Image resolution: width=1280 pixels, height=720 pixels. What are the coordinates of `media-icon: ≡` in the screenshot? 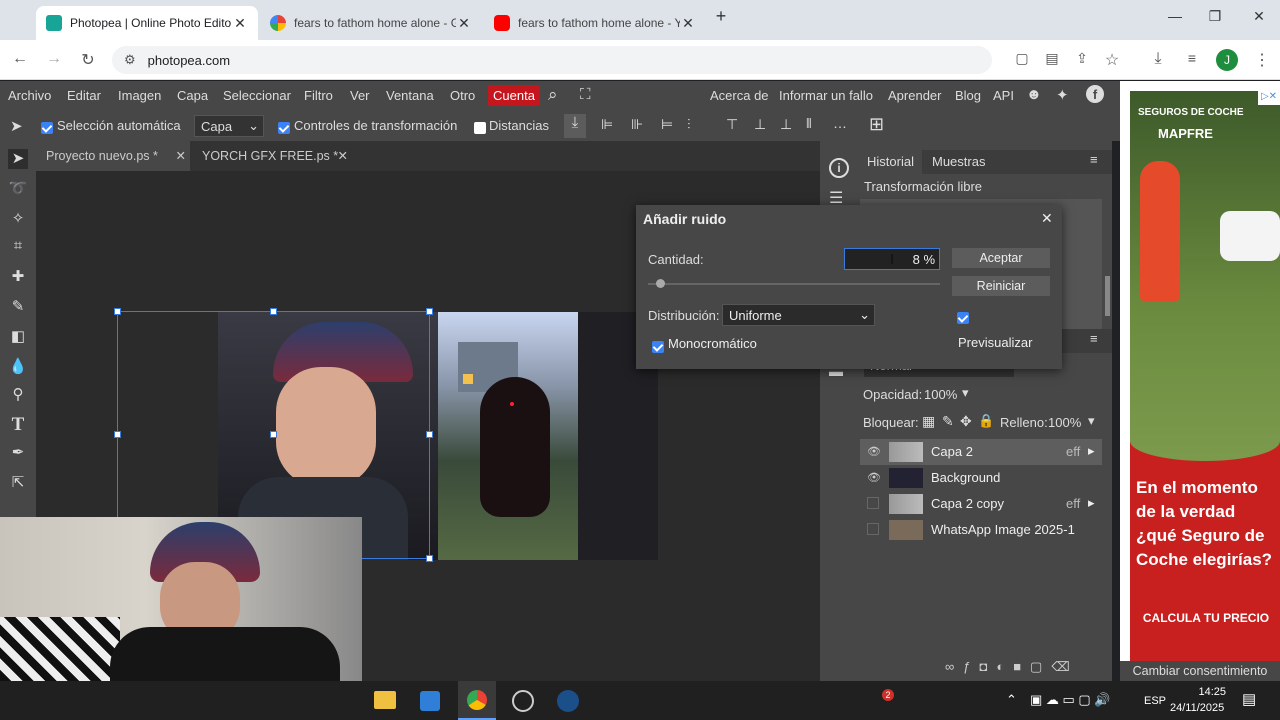 It's located at (1192, 60).